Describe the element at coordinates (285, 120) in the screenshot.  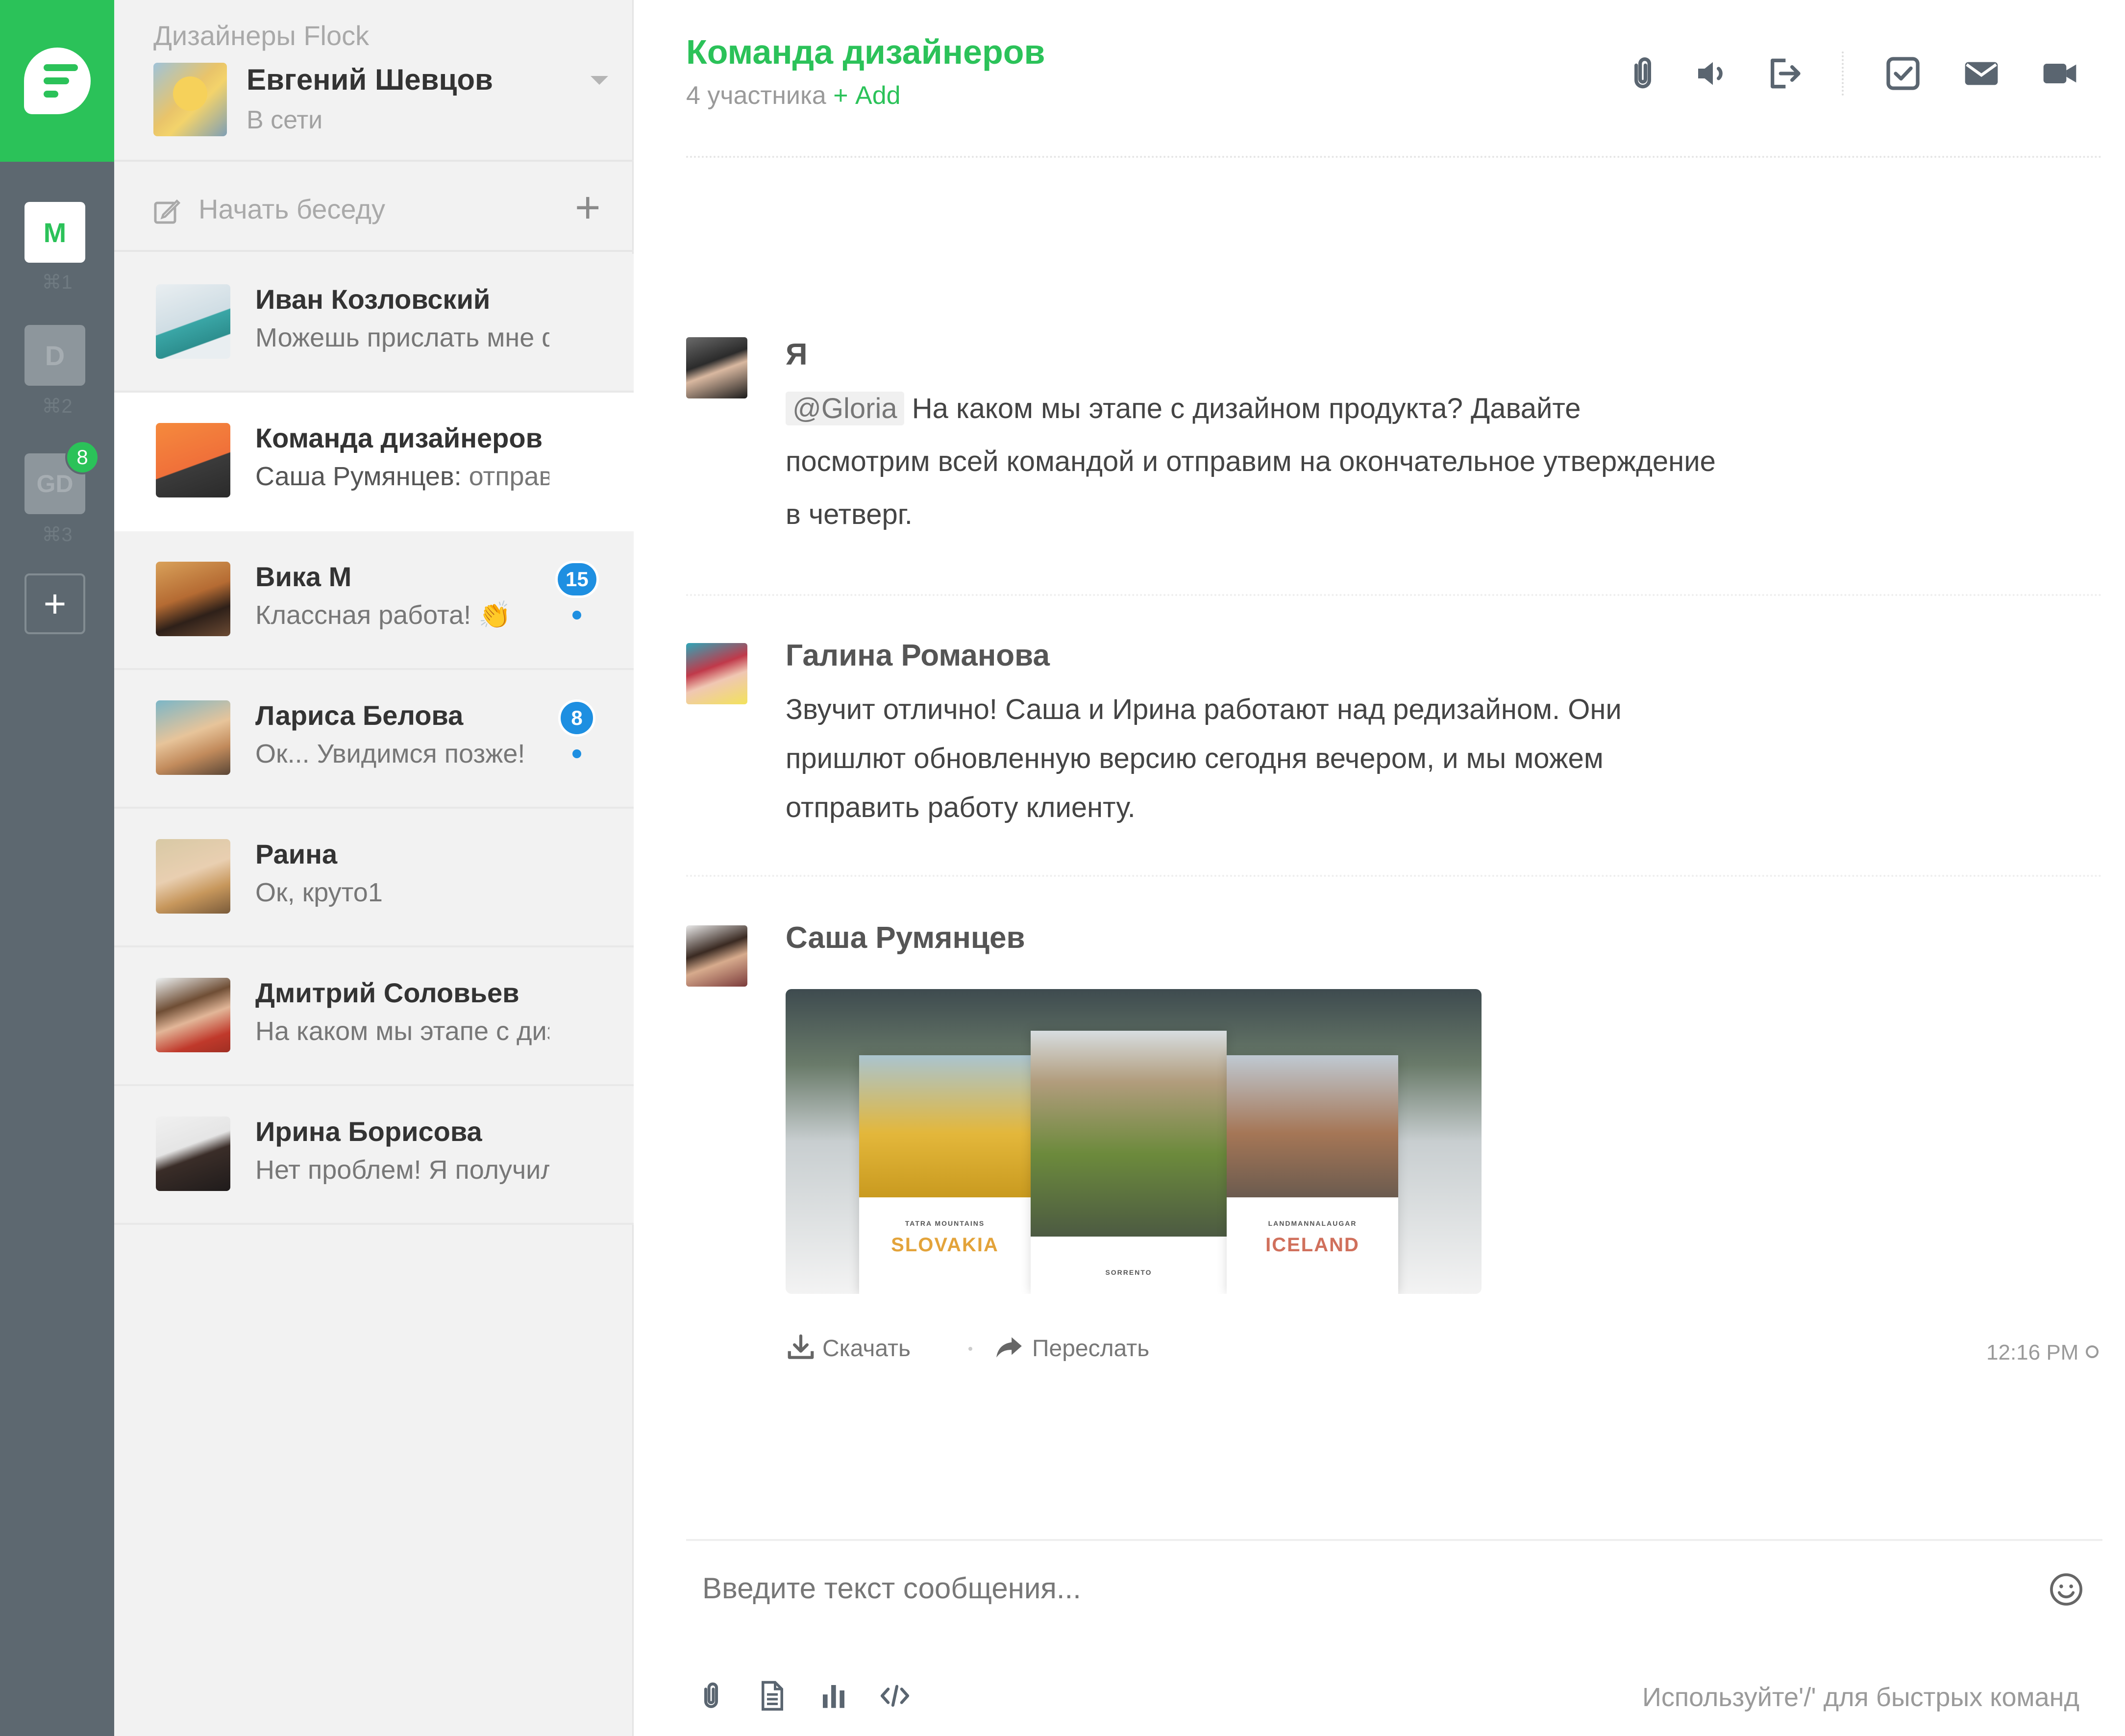
I see `user-status: В сети` at that location.